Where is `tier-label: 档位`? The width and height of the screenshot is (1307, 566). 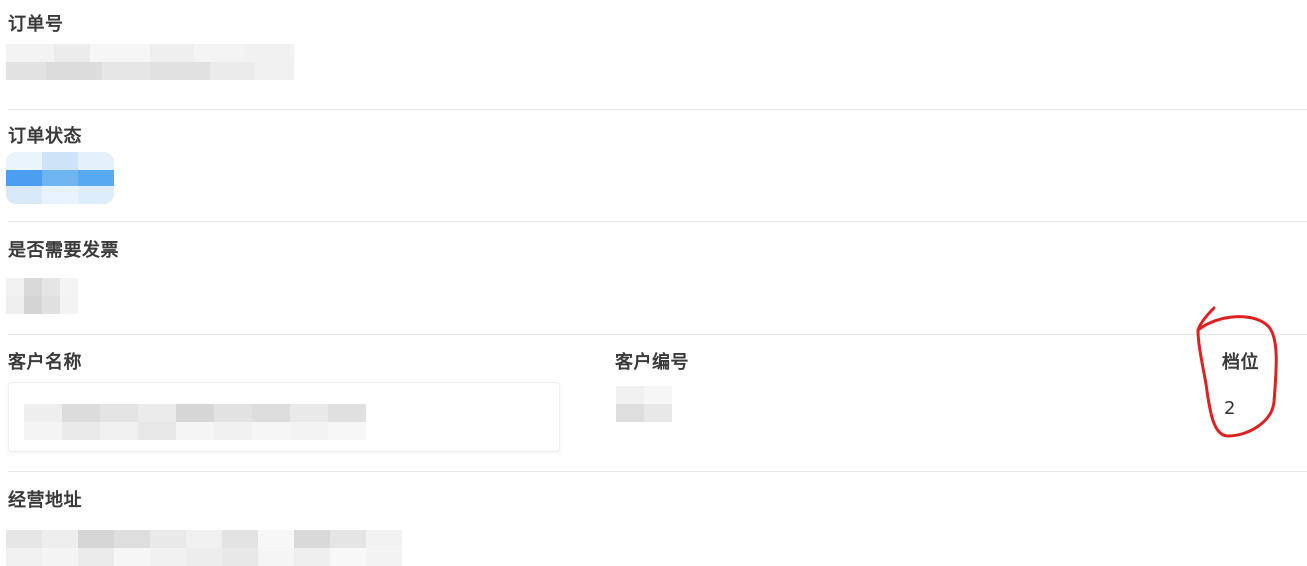
tier-label: 档位 is located at coordinates (1240, 362).